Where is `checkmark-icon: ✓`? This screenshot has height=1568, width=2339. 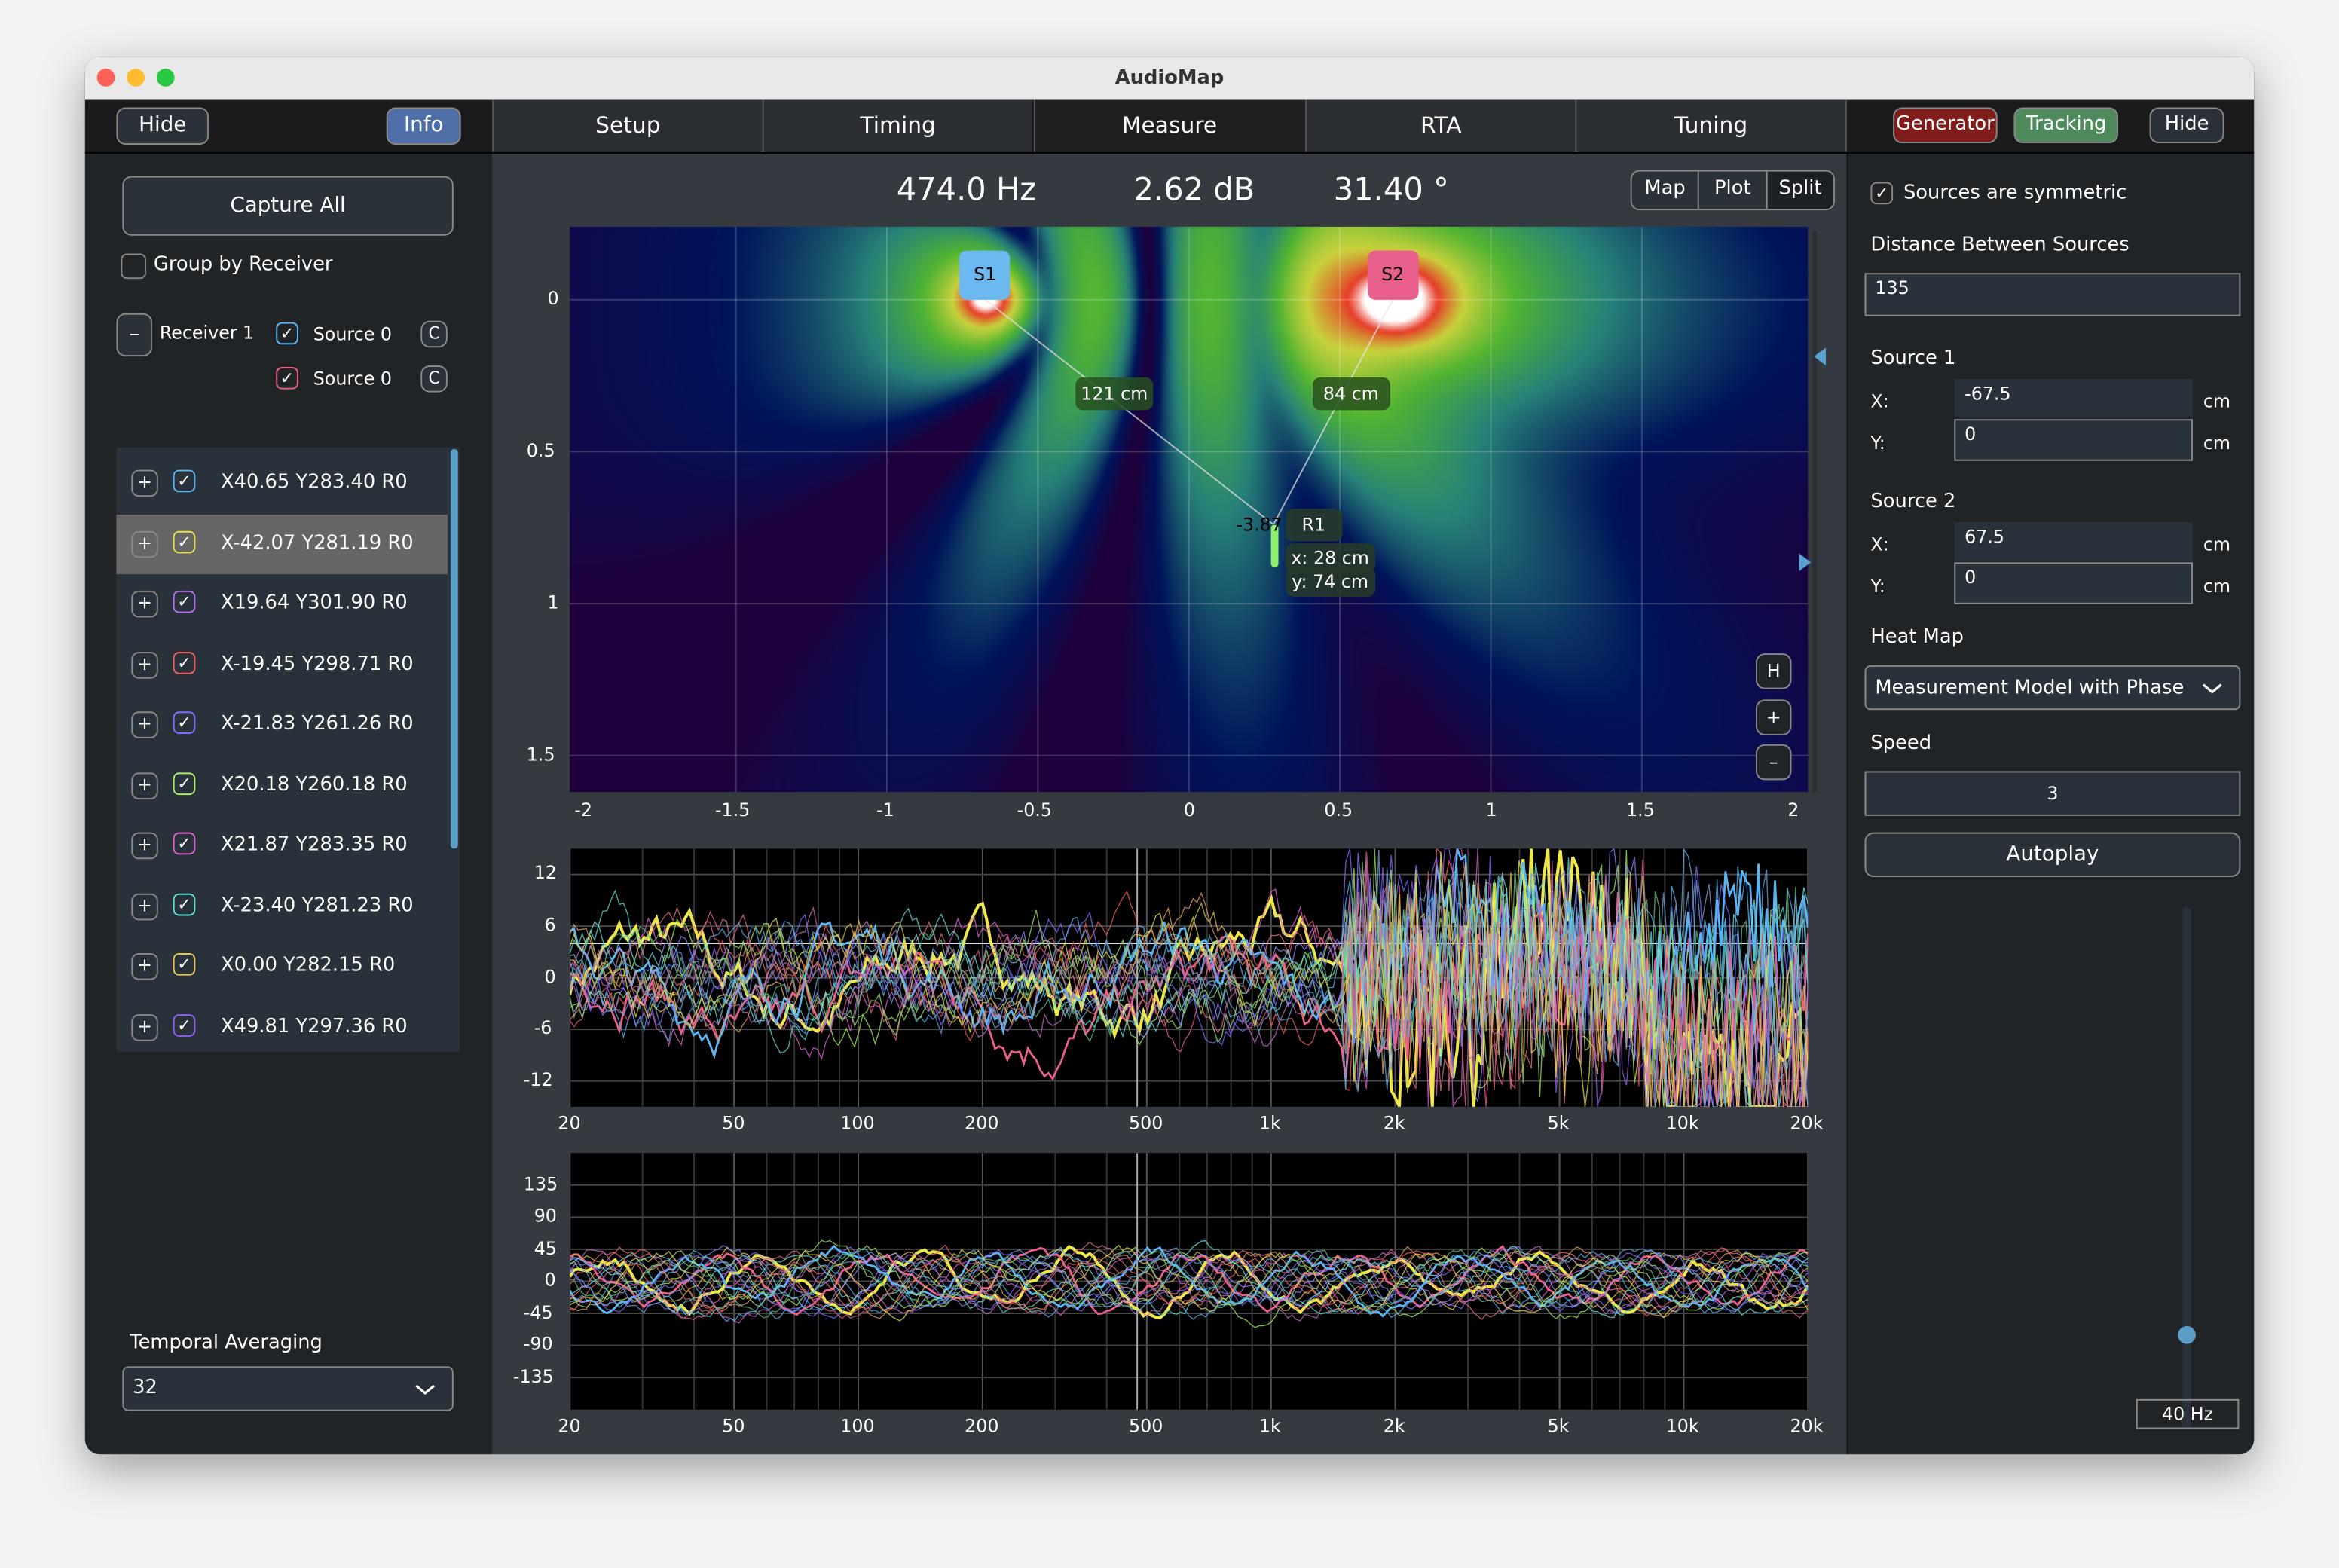
checkmark-icon: ✓ is located at coordinates (184, 722).